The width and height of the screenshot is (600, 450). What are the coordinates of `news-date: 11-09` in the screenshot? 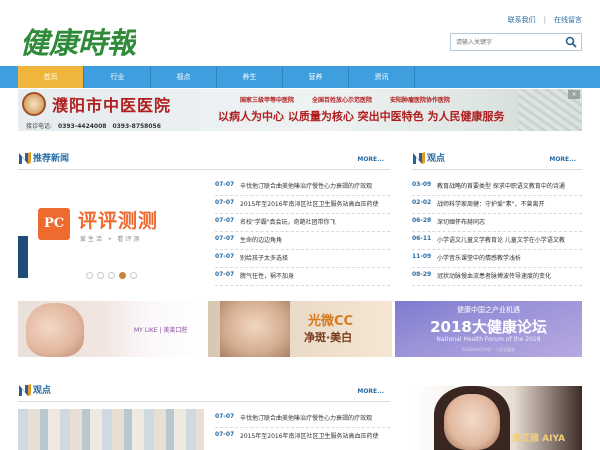 It's located at (422, 256).